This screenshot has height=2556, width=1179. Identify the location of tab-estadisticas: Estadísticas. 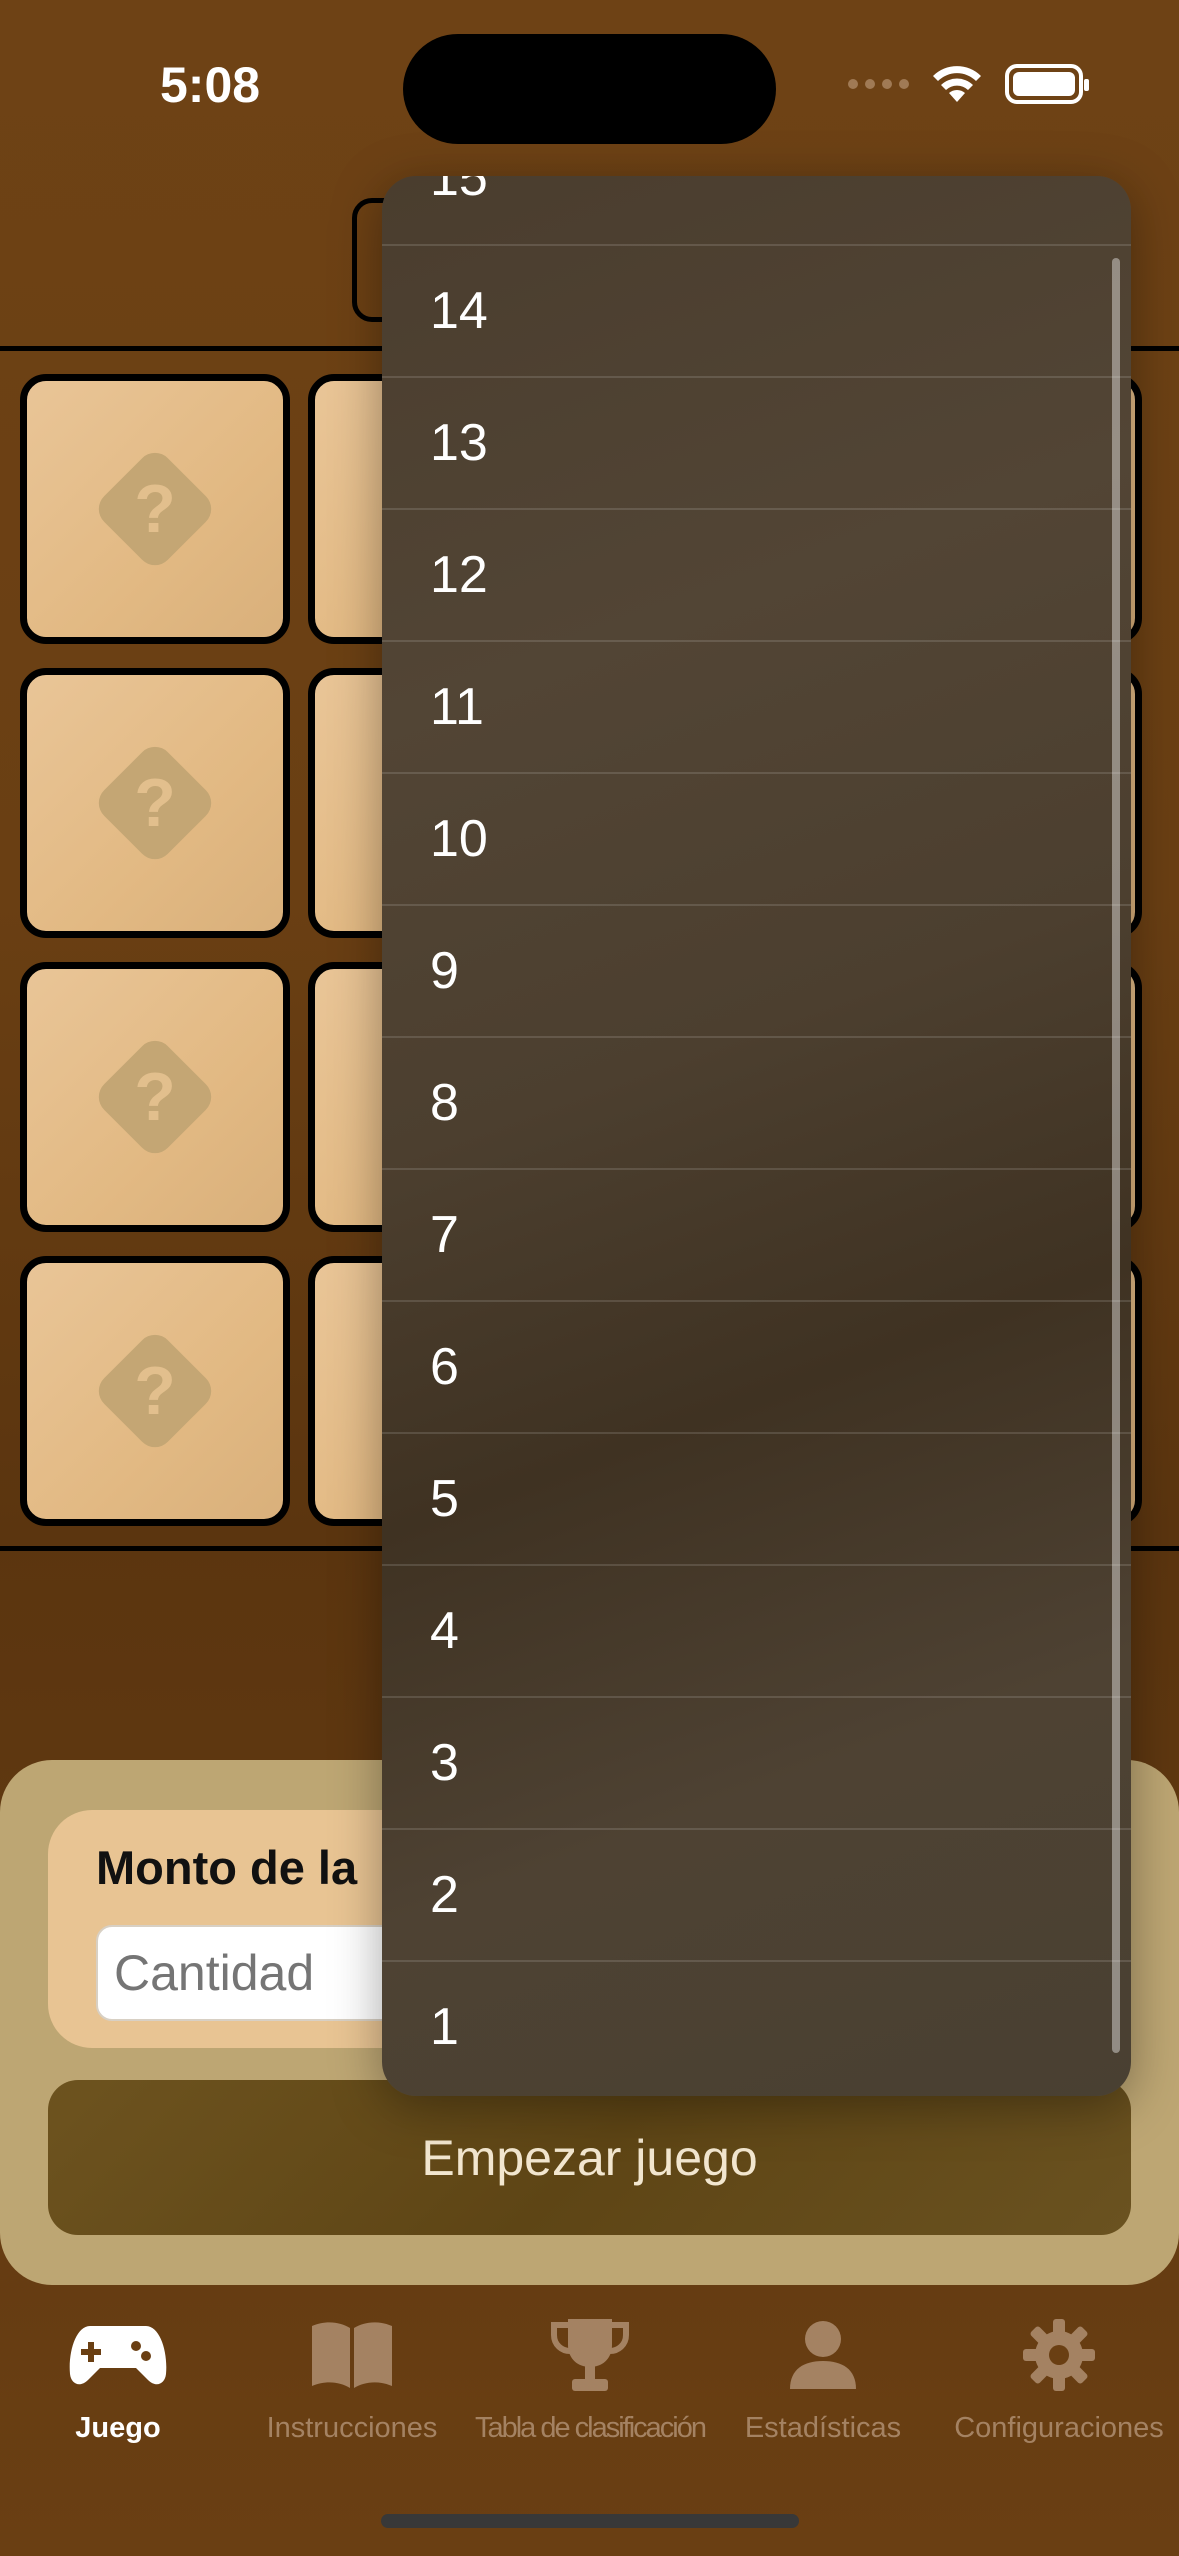
(823, 2377).